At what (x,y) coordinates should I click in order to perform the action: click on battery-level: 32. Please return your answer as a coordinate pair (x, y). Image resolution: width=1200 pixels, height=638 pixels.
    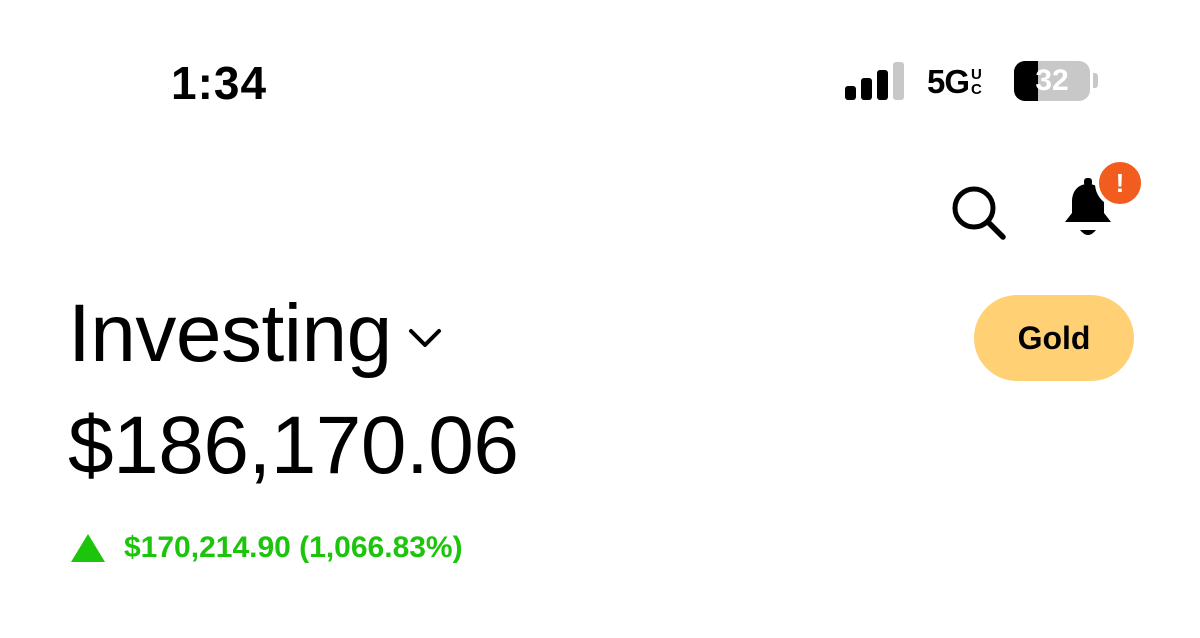
    Looking at the image, I should click on (1052, 80).